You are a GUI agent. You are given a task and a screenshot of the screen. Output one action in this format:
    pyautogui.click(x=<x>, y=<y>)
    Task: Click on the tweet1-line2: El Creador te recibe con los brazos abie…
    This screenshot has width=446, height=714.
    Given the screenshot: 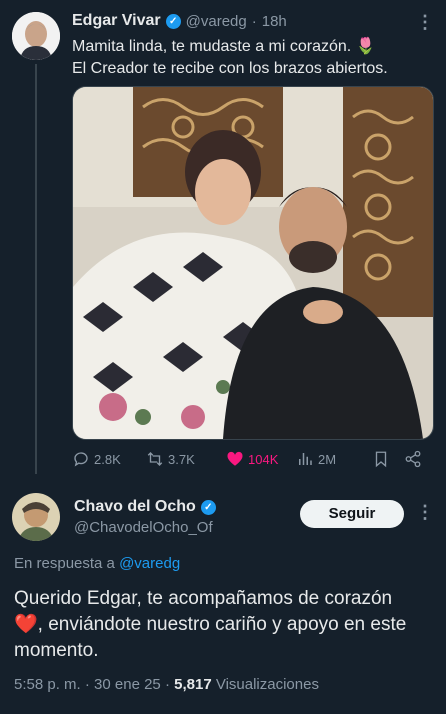 What is the action you would take?
    pyautogui.click(x=230, y=68)
    